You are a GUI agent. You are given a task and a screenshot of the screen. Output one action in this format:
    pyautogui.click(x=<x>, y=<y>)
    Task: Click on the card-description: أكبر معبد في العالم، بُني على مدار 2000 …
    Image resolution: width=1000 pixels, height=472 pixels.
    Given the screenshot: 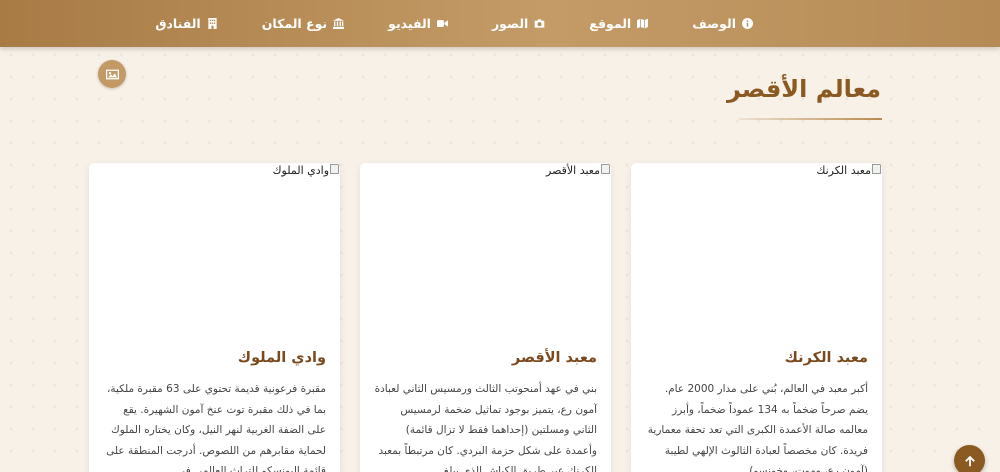 What is the action you would take?
    pyautogui.click(x=757, y=427)
    